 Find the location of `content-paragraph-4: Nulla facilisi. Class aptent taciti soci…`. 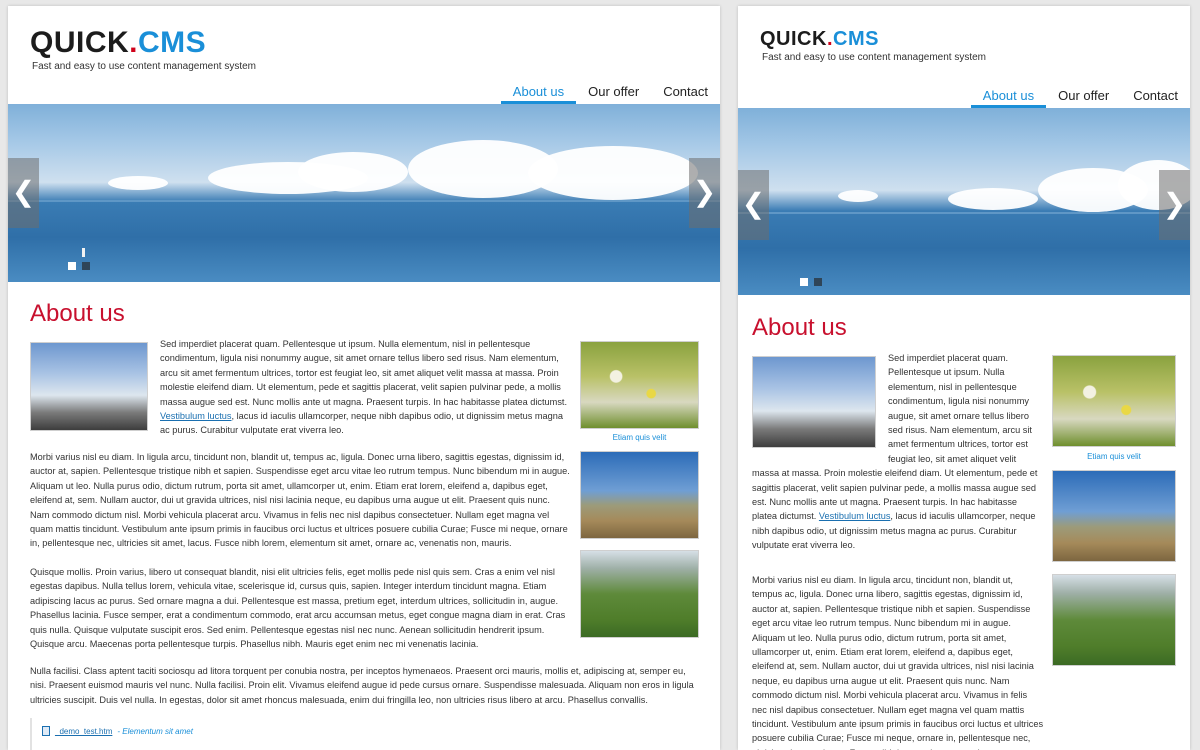

content-paragraph-4: Nulla facilisi. Class aptent taciti soci… is located at coordinates (362, 685).